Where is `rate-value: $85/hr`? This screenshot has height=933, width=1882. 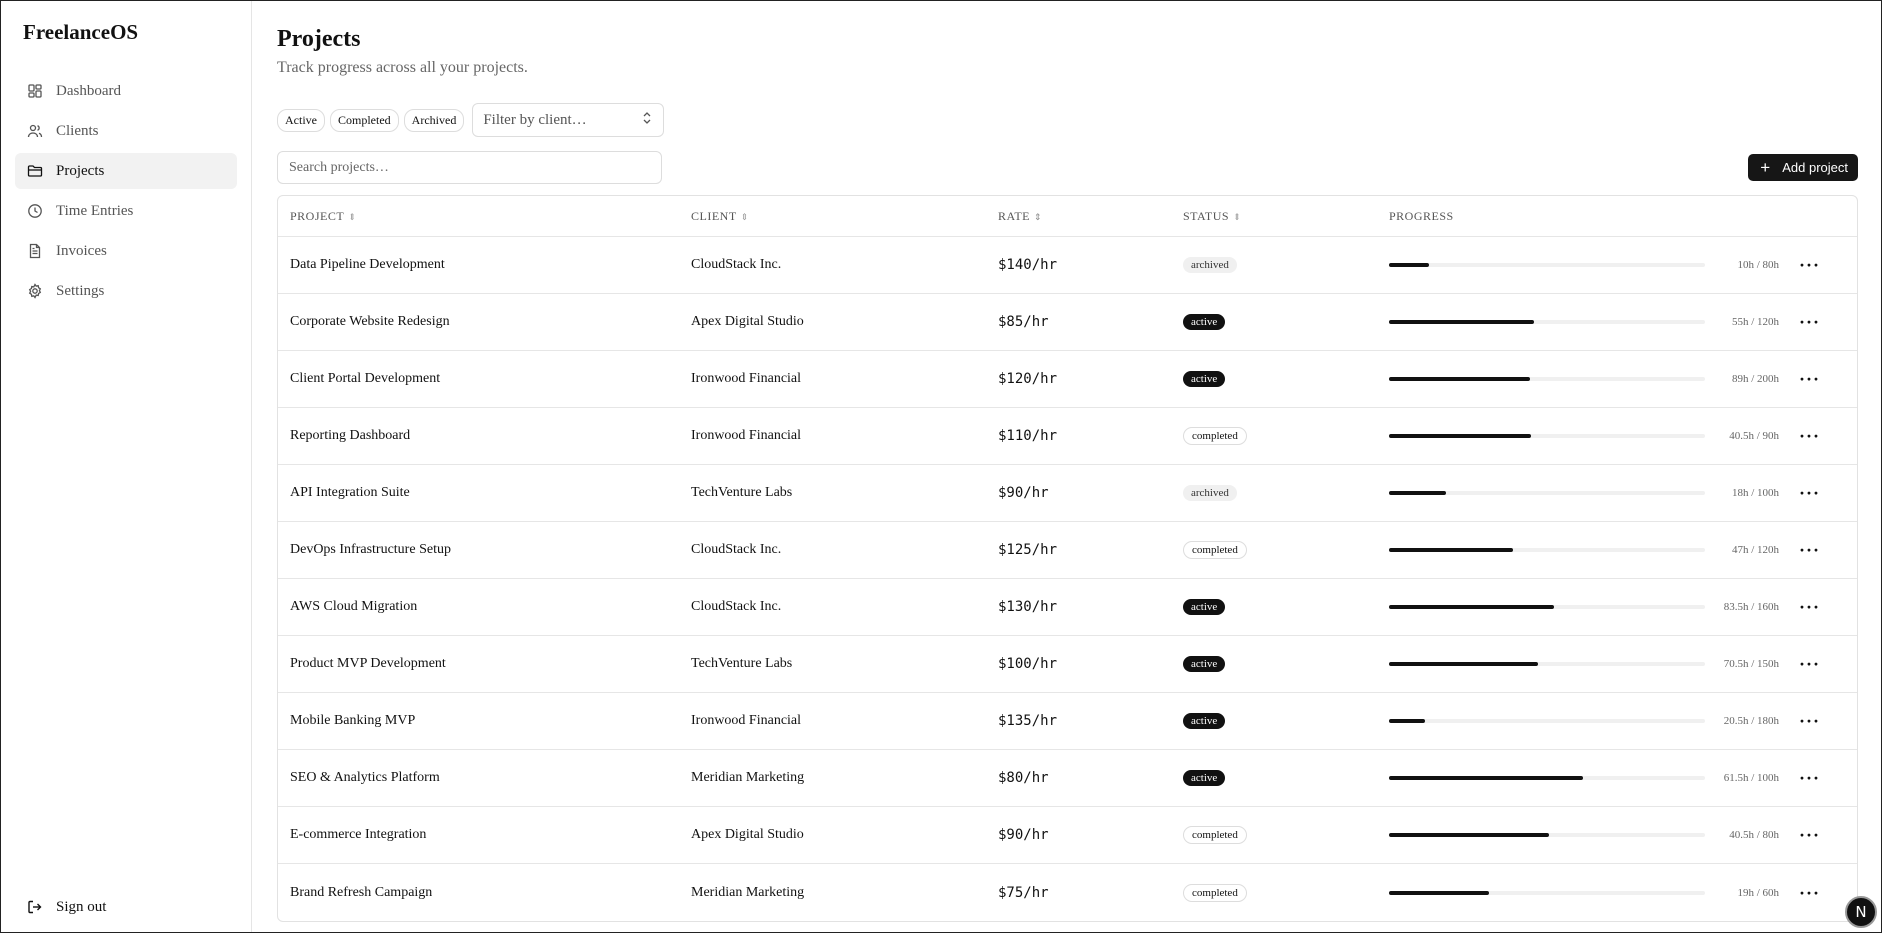 rate-value: $85/hr is located at coordinates (1023, 322).